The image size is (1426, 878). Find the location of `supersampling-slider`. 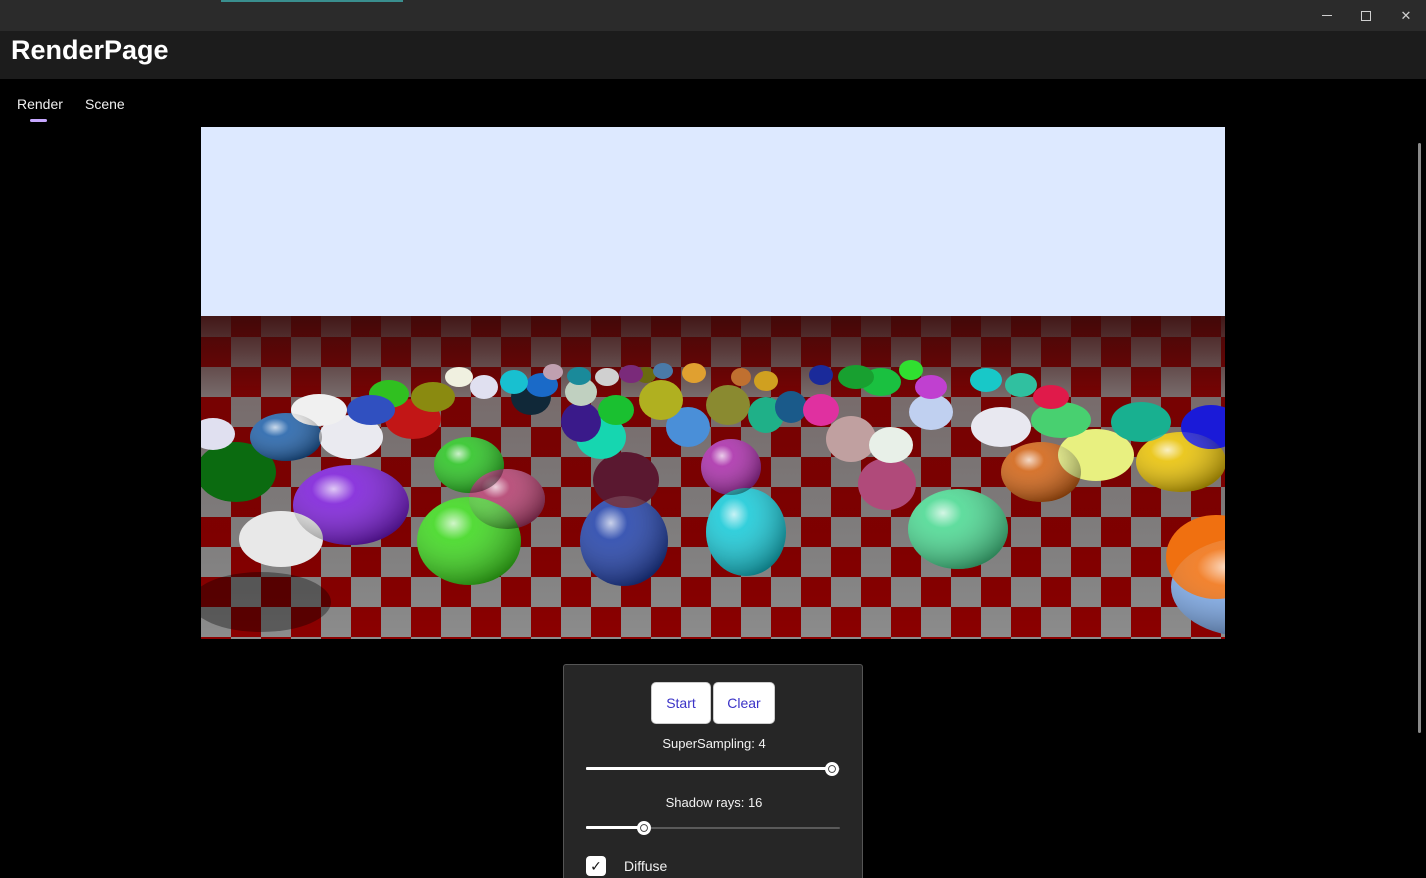

supersampling-slider is located at coordinates (713, 769).